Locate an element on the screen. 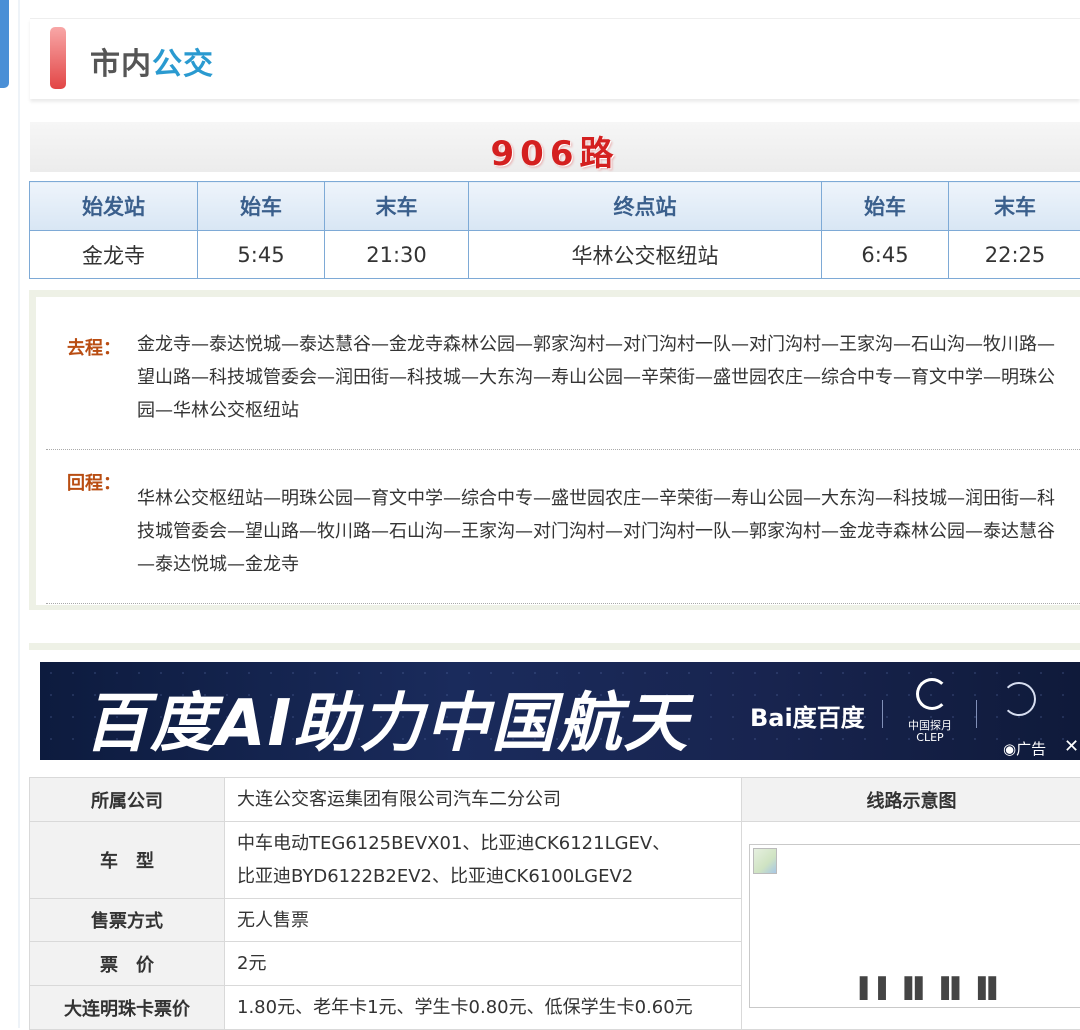  last-bus-time: 21:30 is located at coordinates (397, 255).